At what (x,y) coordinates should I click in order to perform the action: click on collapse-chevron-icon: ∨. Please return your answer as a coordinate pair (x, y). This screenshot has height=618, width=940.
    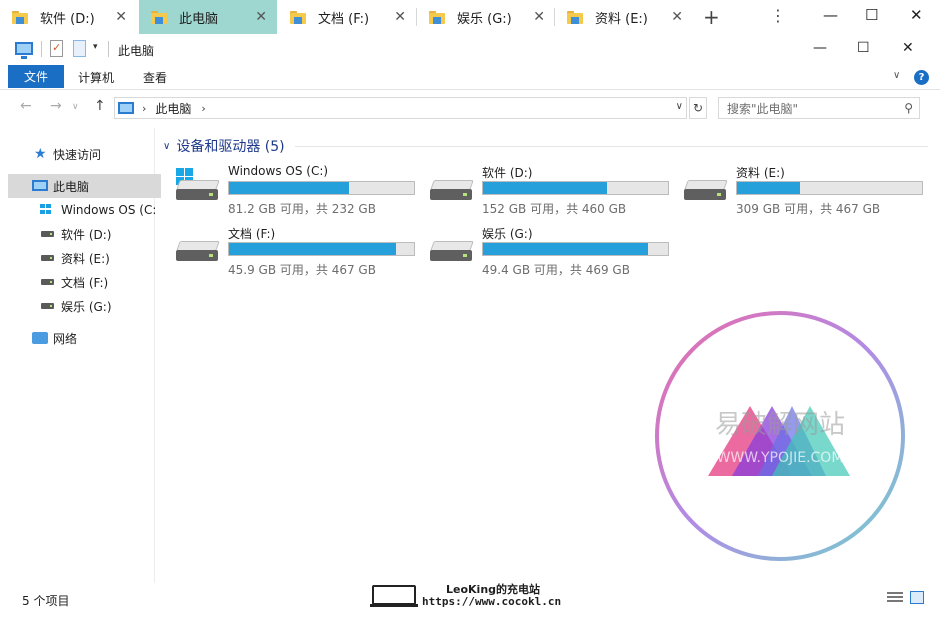
    Looking at the image, I should click on (166, 146).